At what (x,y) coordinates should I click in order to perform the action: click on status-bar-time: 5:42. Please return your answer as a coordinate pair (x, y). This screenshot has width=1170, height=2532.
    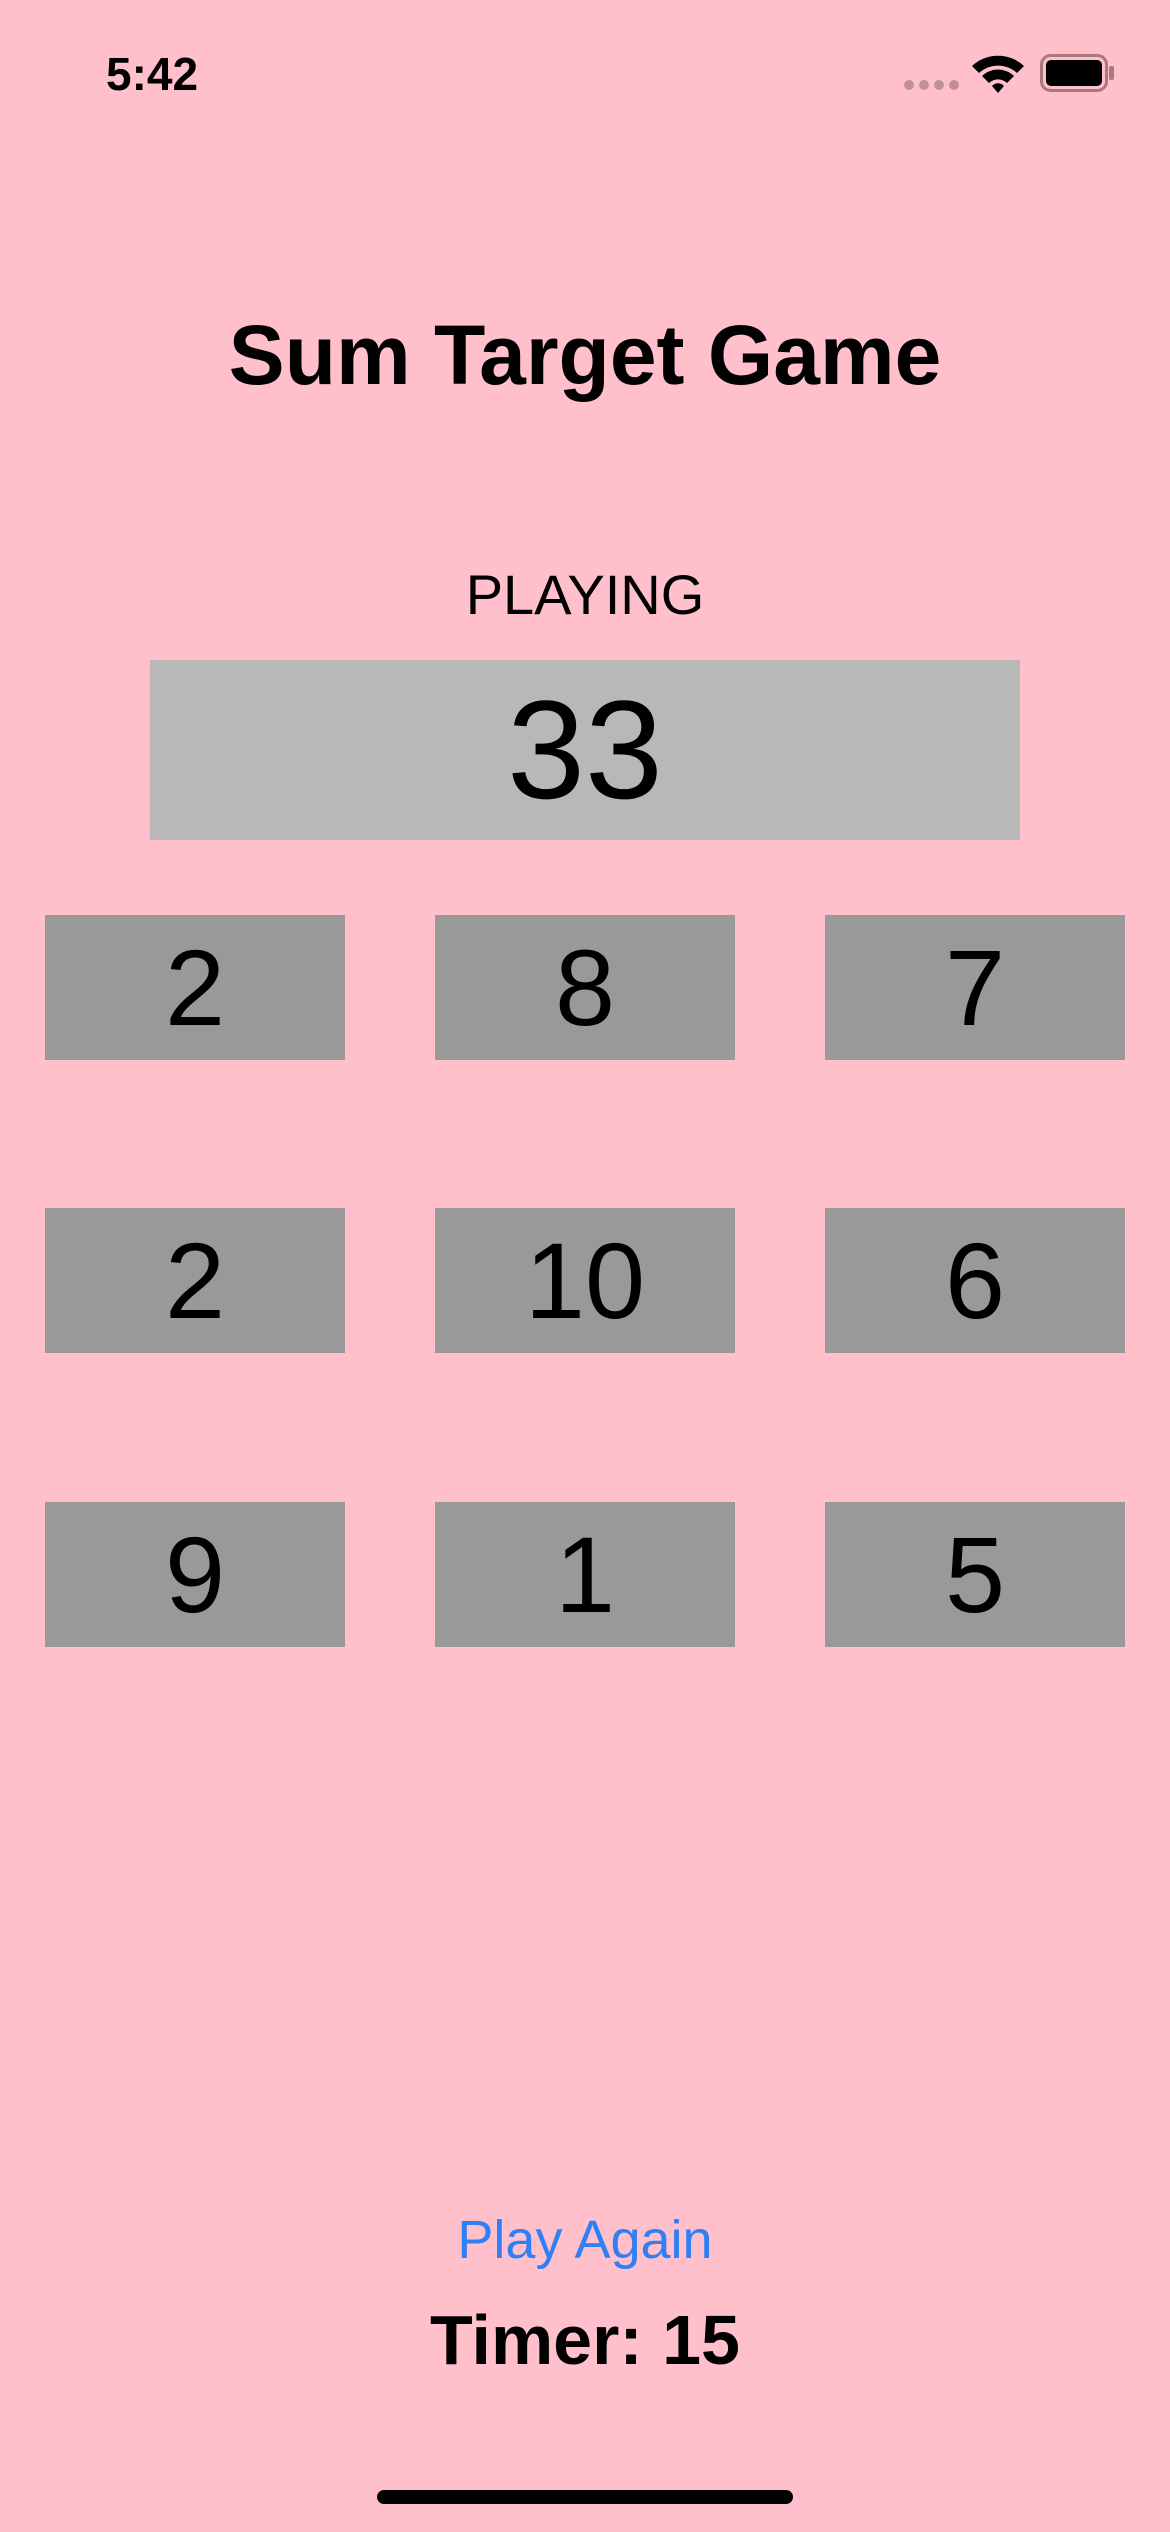
    Looking at the image, I should click on (152, 74).